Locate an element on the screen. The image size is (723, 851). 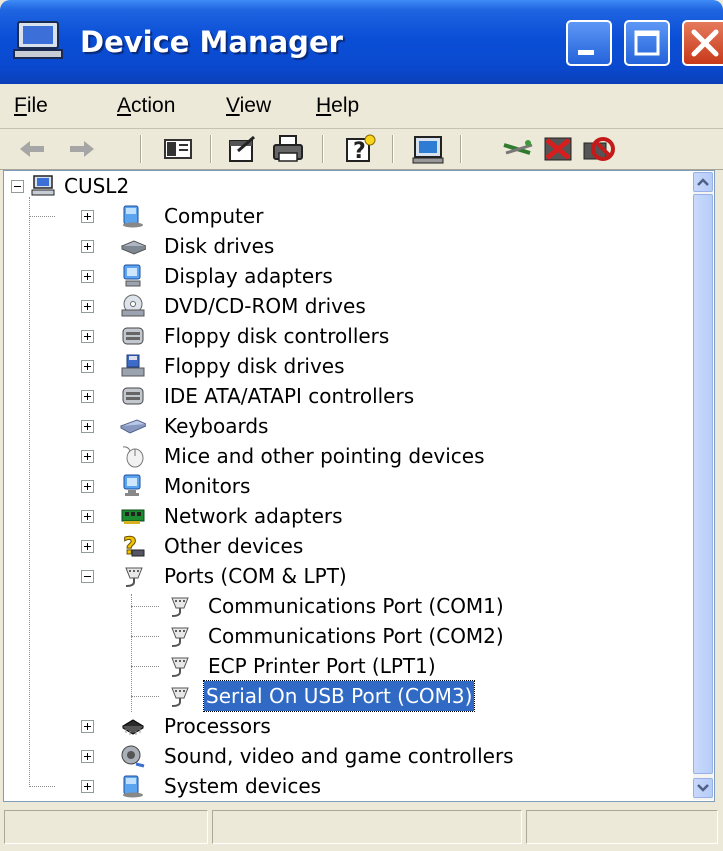
tree-category-label: Network adapters is located at coordinates (253, 516).